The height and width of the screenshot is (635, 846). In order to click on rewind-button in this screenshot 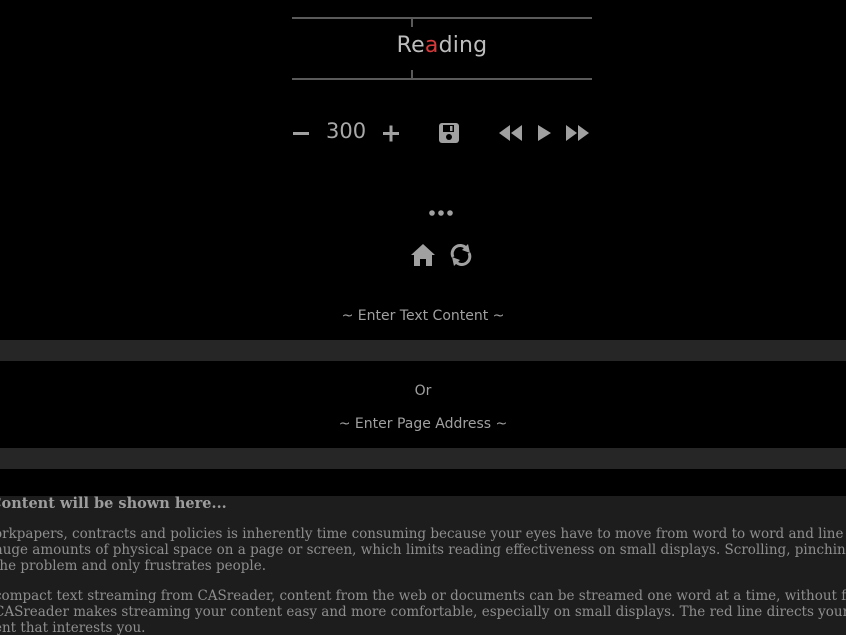, I will do `click(511, 133)`.